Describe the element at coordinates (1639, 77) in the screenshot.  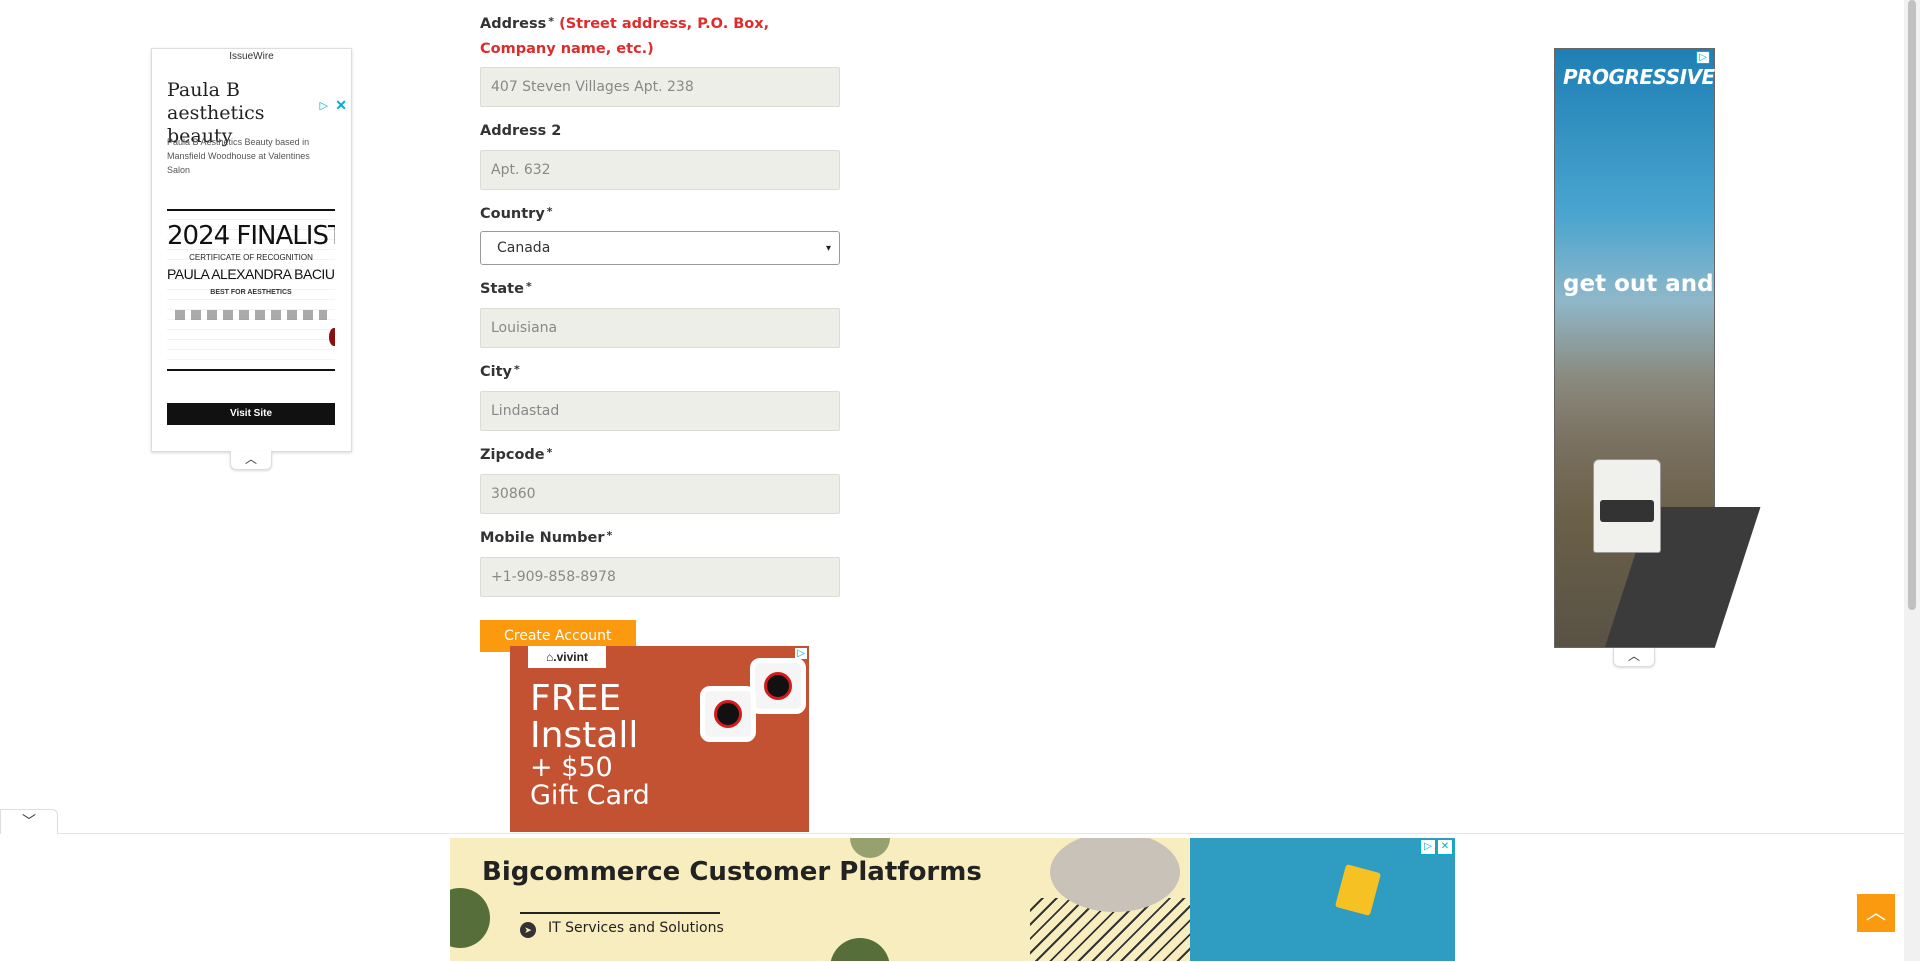
I see `ad-brand: PROGRESSIVE` at that location.